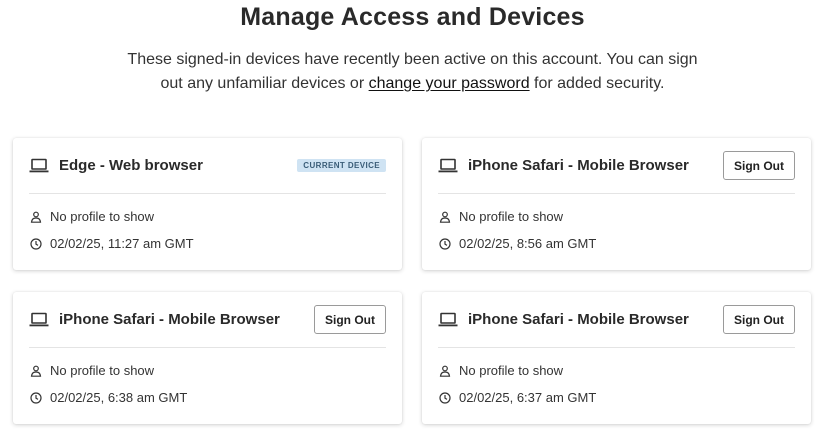 This screenshot has height=442, width=825. Describe the element at coordinates (119, 397) in the screenshot. I see `last-active-text: 02/02/25, 6:38 am GMT` at that location.